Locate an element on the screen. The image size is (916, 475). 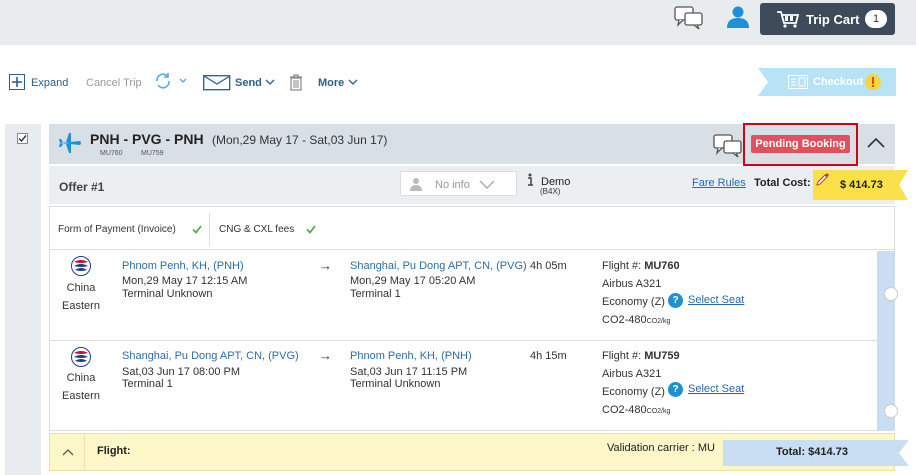
user-icon is located at coordinates (738, 17).